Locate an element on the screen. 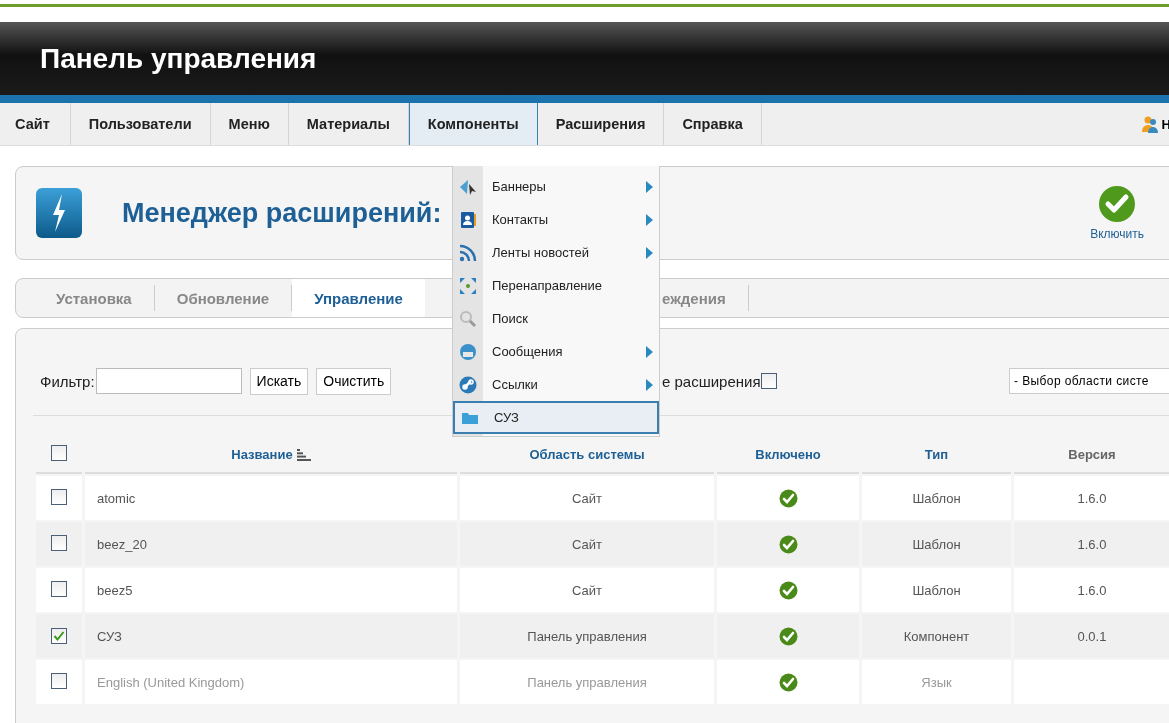 This screenshot has width=1169, height=723. dropdown-item: СУЗ is located at coordinates (556, 417).